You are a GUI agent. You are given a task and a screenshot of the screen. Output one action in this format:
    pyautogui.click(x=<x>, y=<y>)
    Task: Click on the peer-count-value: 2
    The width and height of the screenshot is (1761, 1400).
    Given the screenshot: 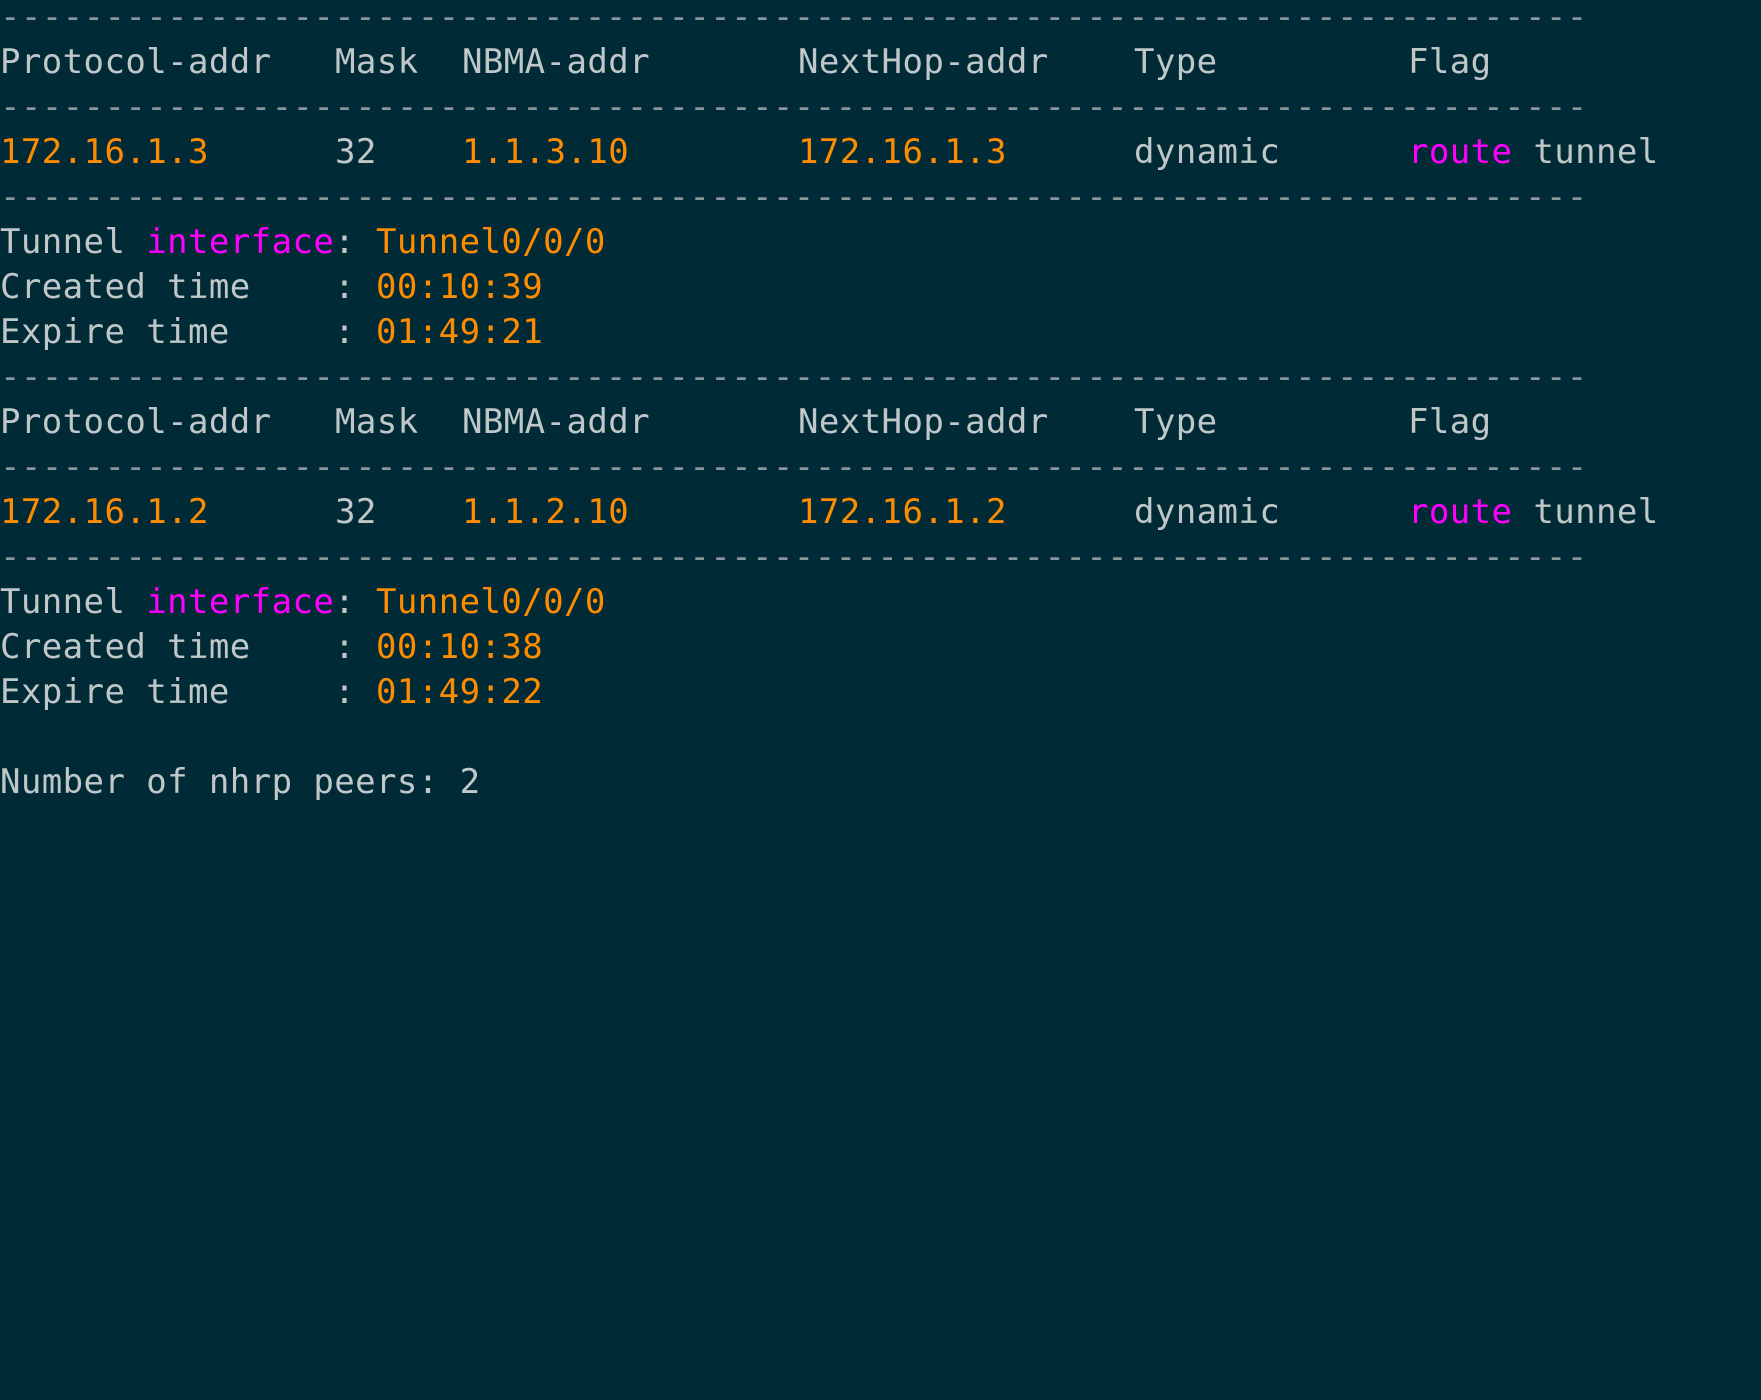 What is the action you would take?
    pyautogui.click(x=470, y=782)
    